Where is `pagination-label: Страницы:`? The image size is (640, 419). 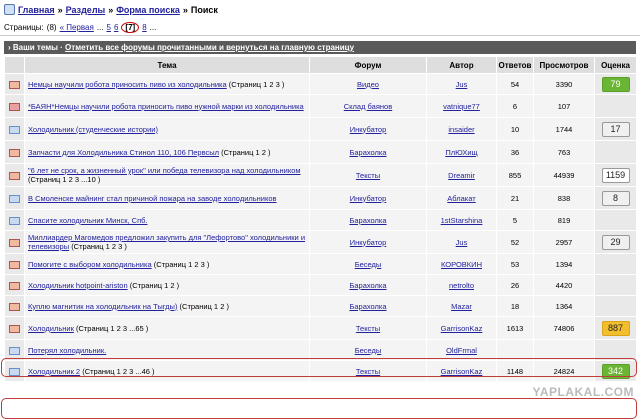
pagination-label: Страницы: is located at coordinates (24, 27).